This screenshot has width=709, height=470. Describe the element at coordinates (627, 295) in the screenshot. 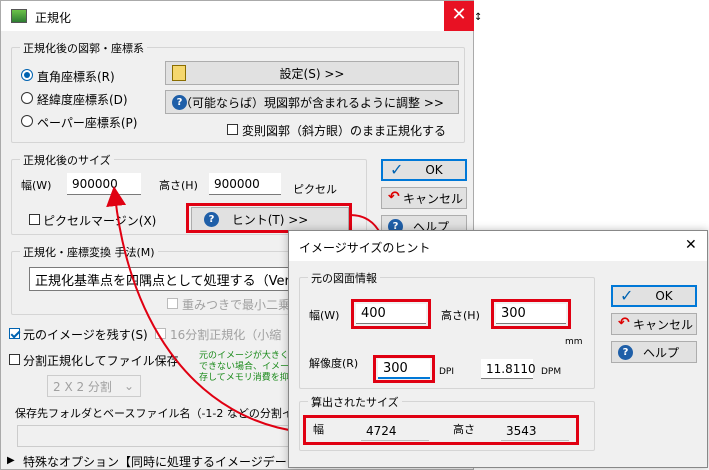

I see `check-icon: ✓` at that location.